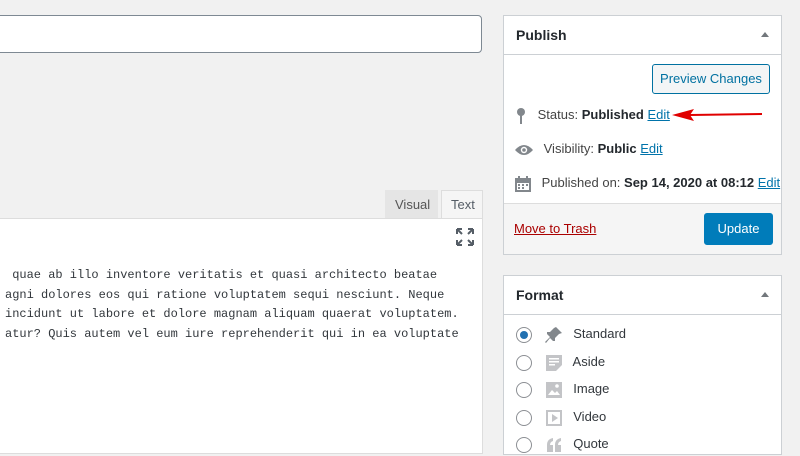 The width and height of the screenshot is (800, 456). Describe the element at coordinates (553, 334) in the screenshot. I see `pushpin-icon` at that location.